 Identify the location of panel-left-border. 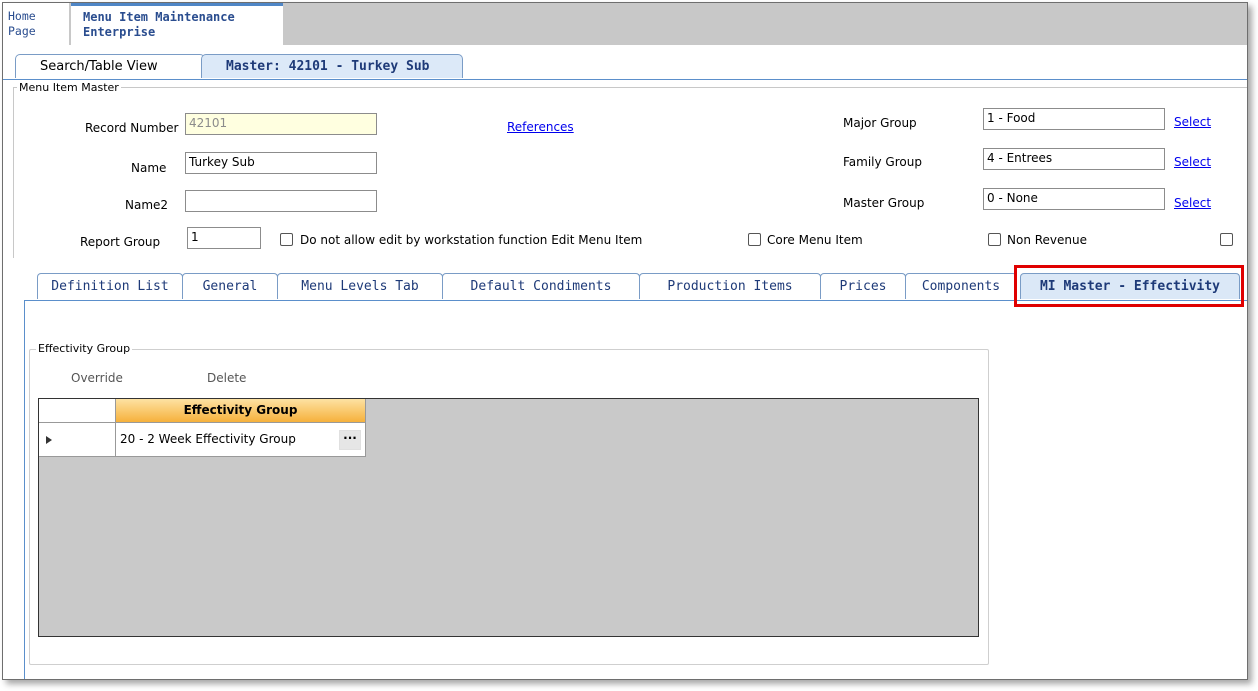
(24, 489).